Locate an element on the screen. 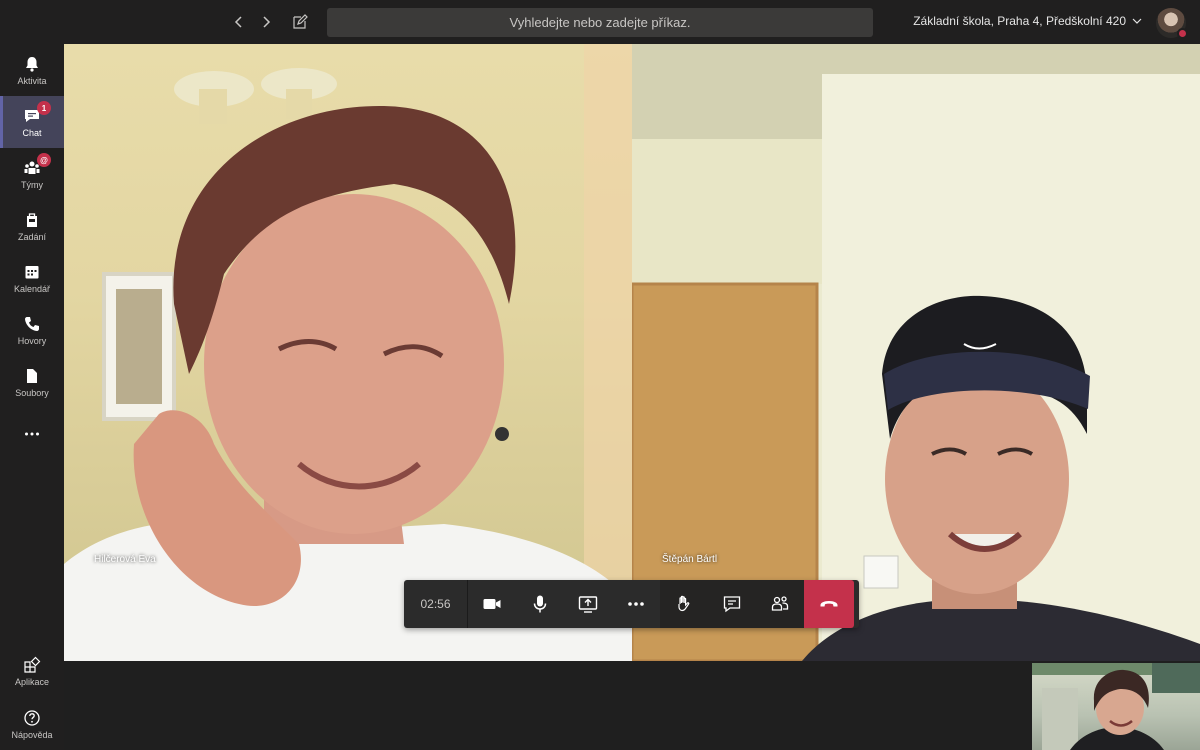  bottom-strip is located at coordinates (632, 705).